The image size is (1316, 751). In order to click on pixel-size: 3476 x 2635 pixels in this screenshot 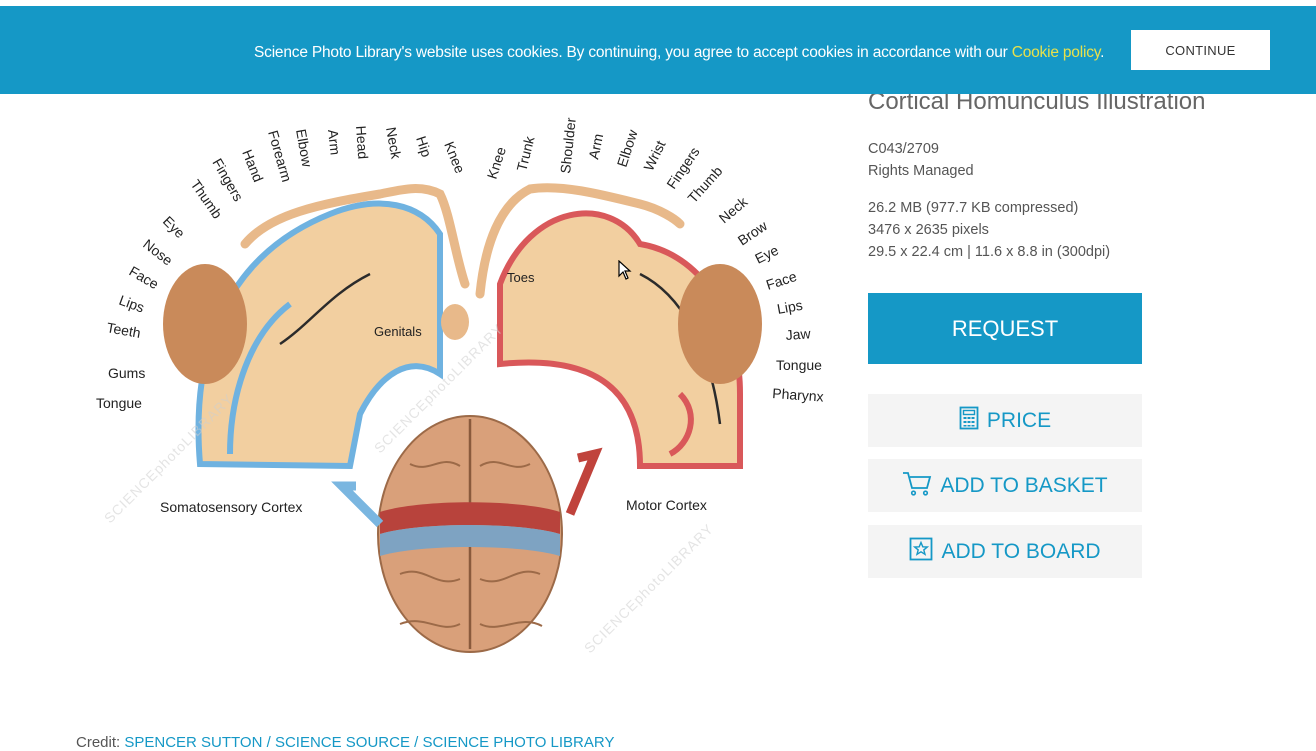, I will do `click(928, 230)`.